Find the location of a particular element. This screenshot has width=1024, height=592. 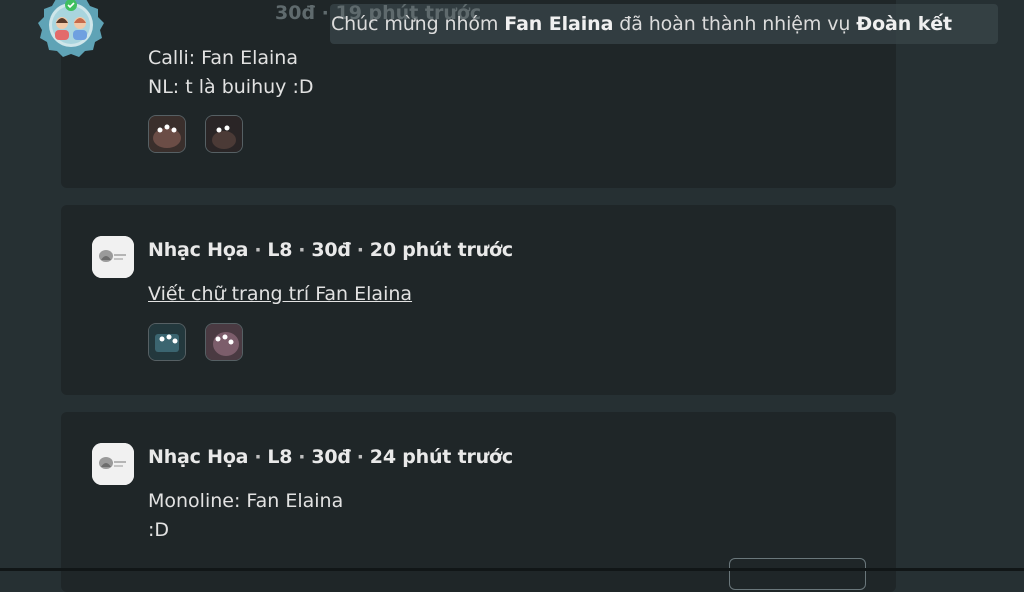

reply-button is located at coordinates (797, 574).